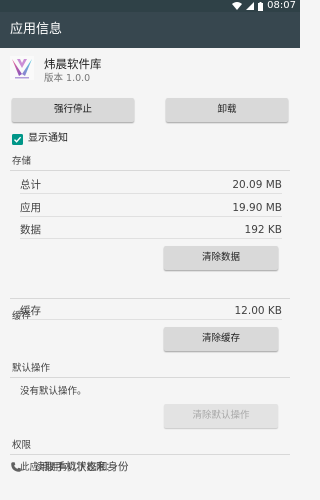  Describe the element at coordinates (150, 30) in the screenshot. I see `app-bar: 应用信息` at that location.